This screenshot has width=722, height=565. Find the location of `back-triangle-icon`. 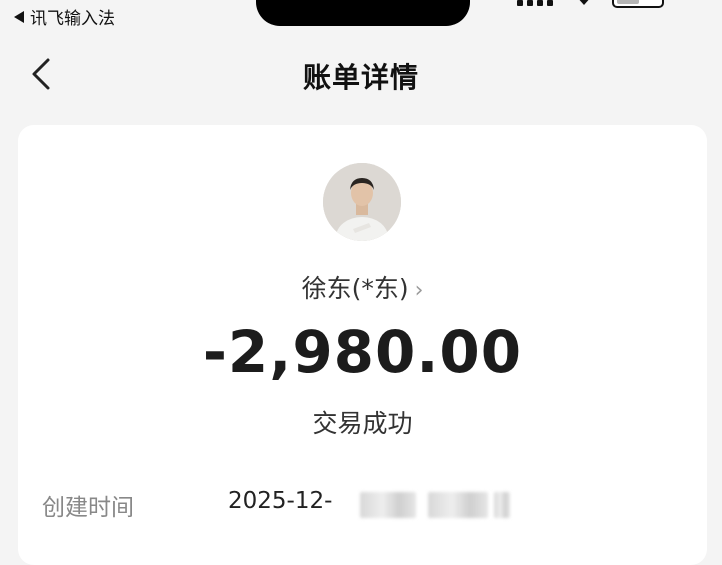

back-triangle-icon is located at coordinates (19, 16).